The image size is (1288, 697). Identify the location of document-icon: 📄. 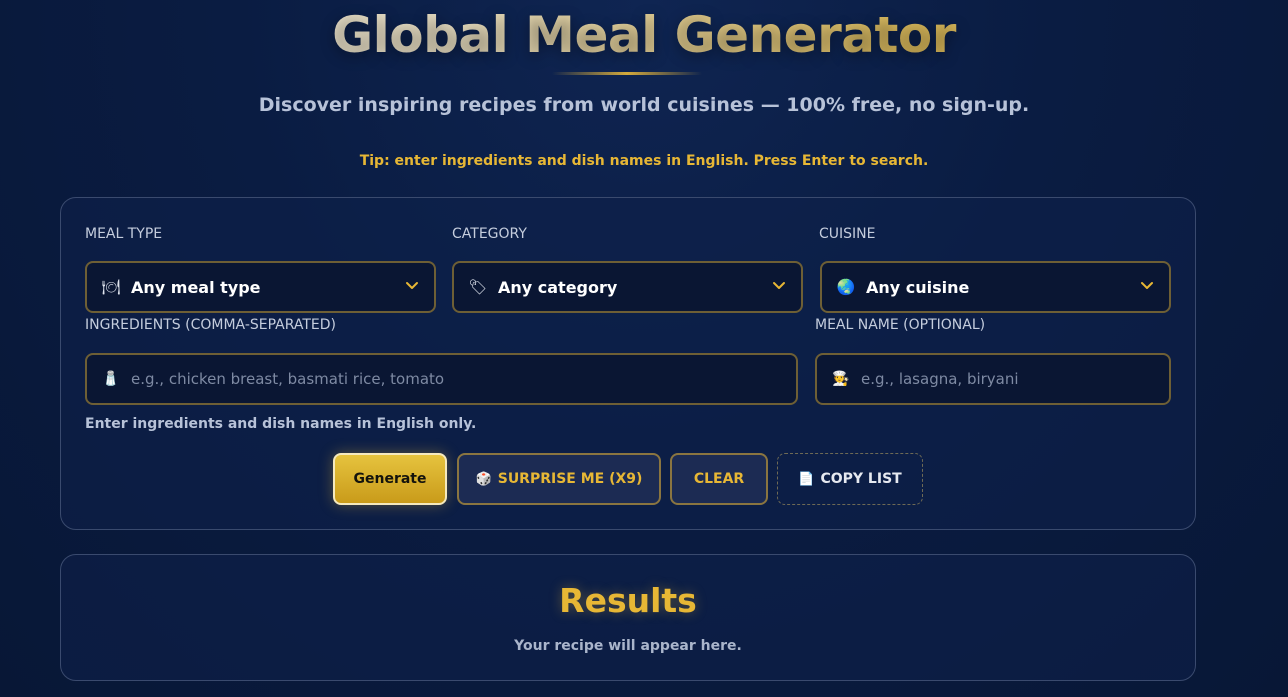
(806, 479).